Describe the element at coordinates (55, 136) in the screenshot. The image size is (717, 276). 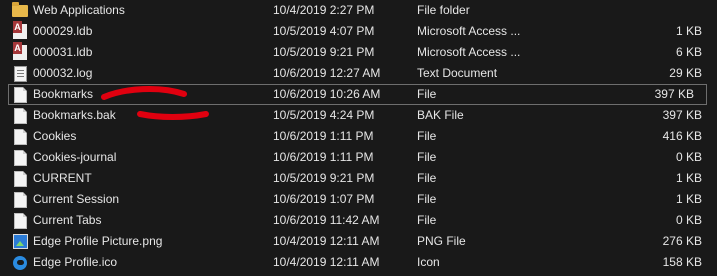
I see `file-name: Cookies` at that location.